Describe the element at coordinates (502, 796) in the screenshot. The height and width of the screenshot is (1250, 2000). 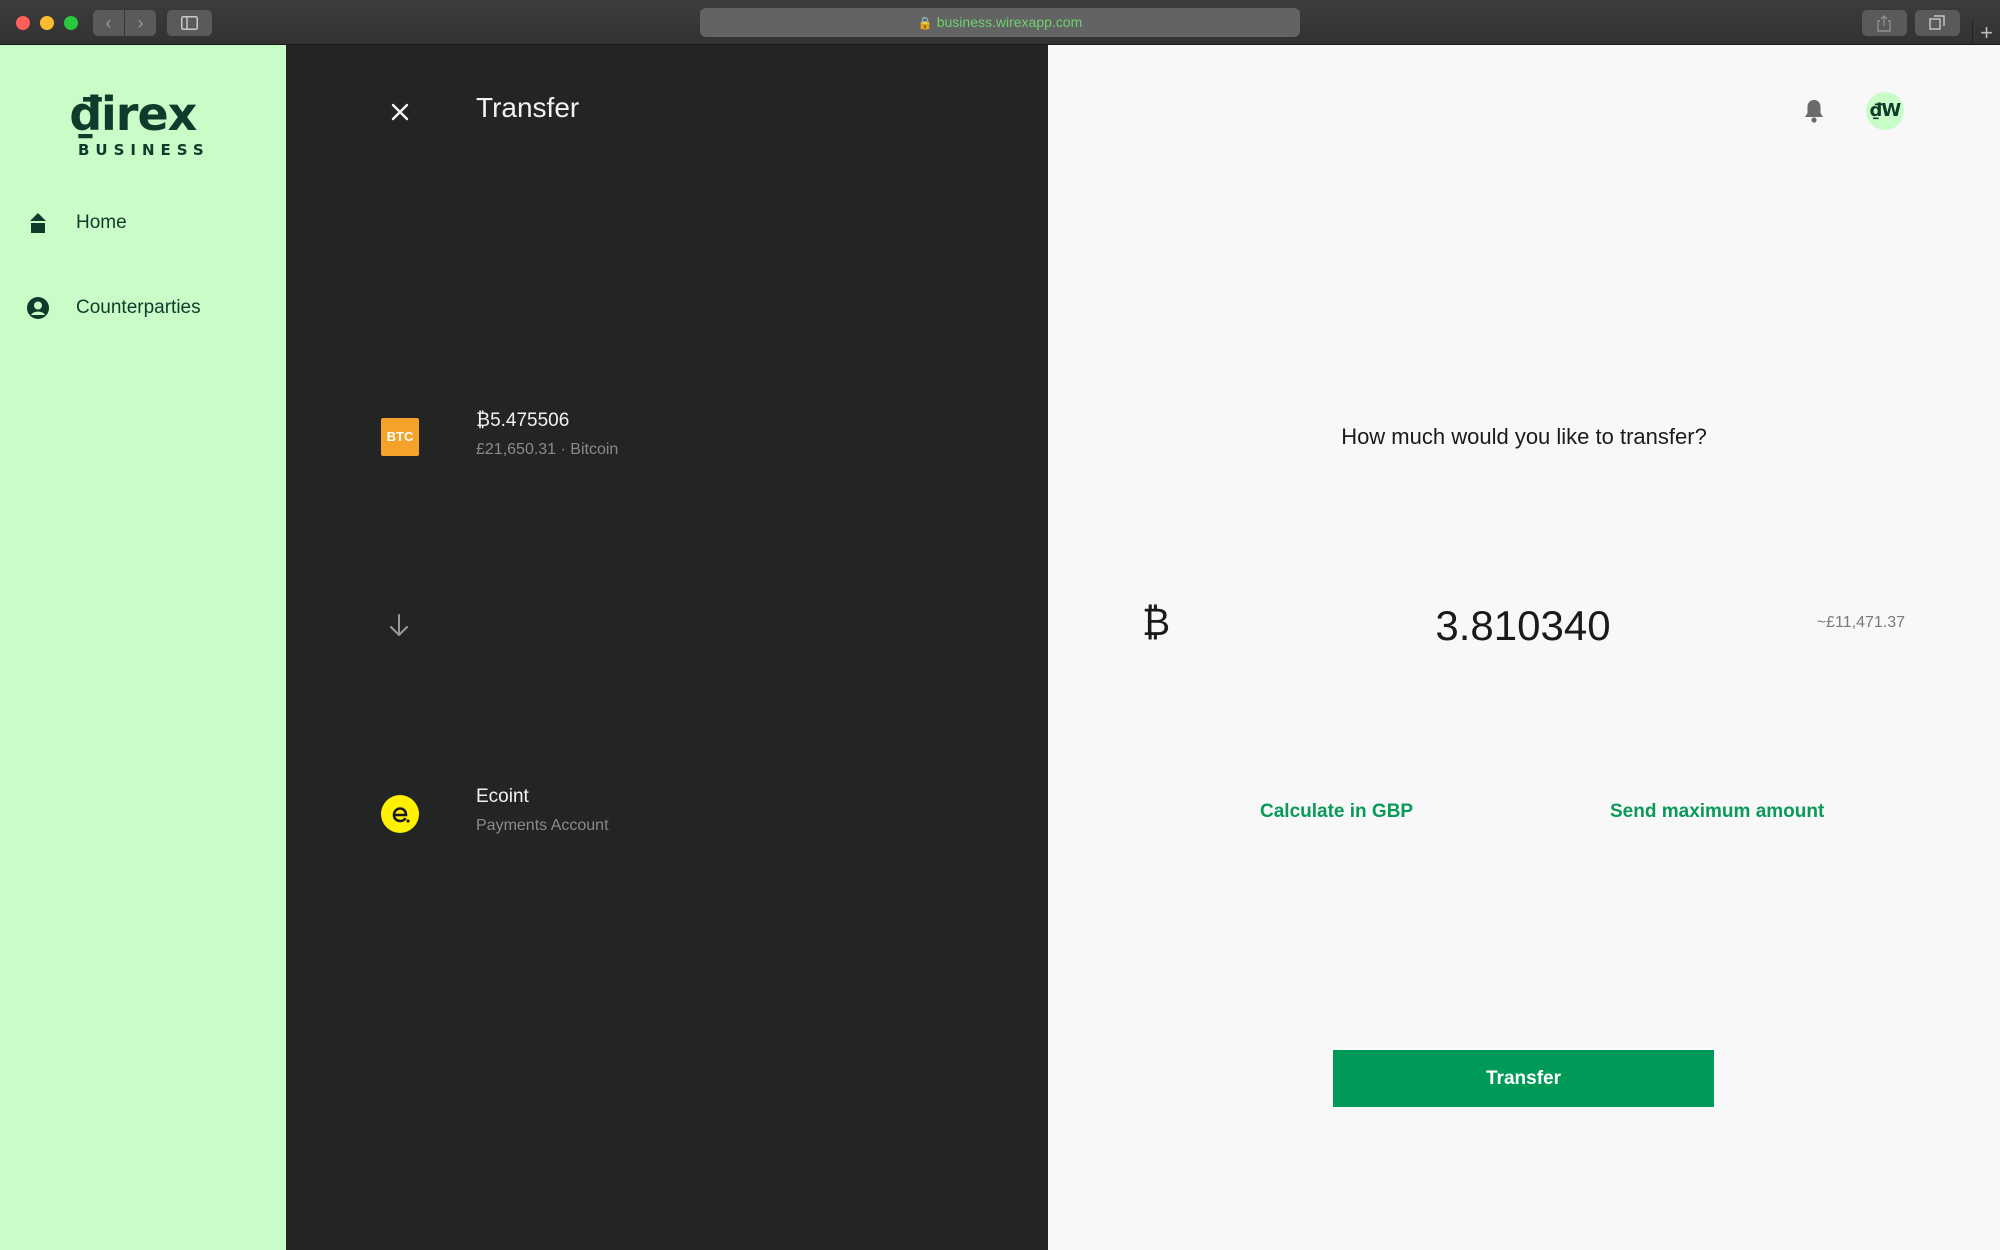
I see `destination-name: Ecoint` at that location.